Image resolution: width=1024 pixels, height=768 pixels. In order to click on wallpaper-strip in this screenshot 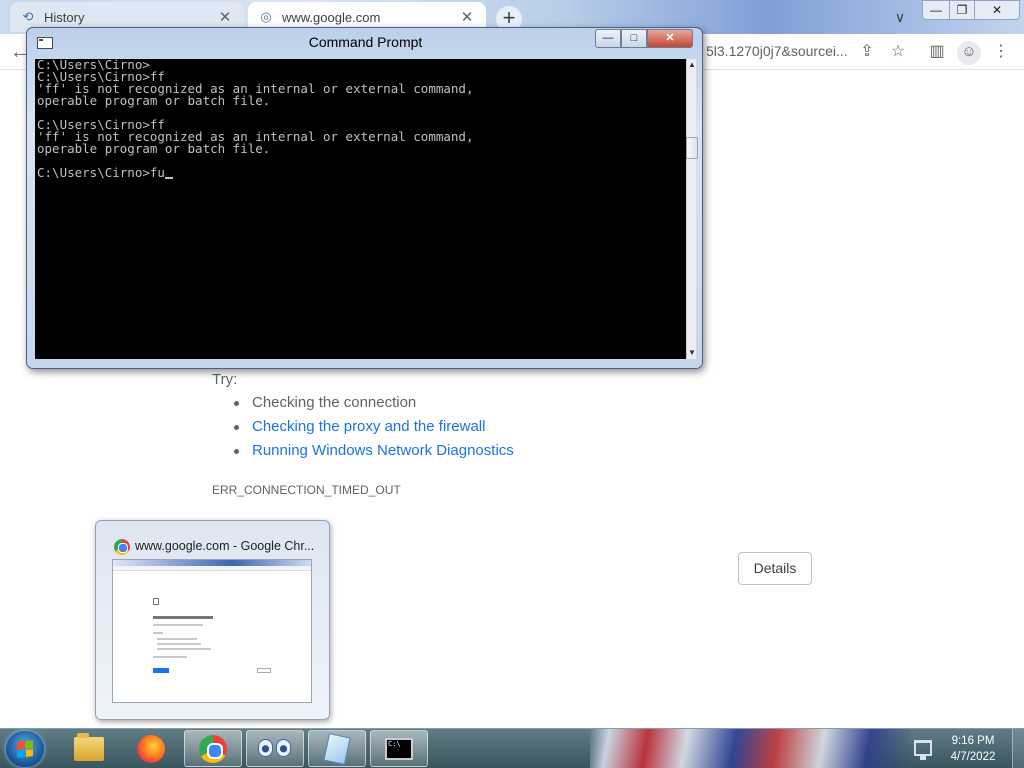, I will do `click(750, 748)`.